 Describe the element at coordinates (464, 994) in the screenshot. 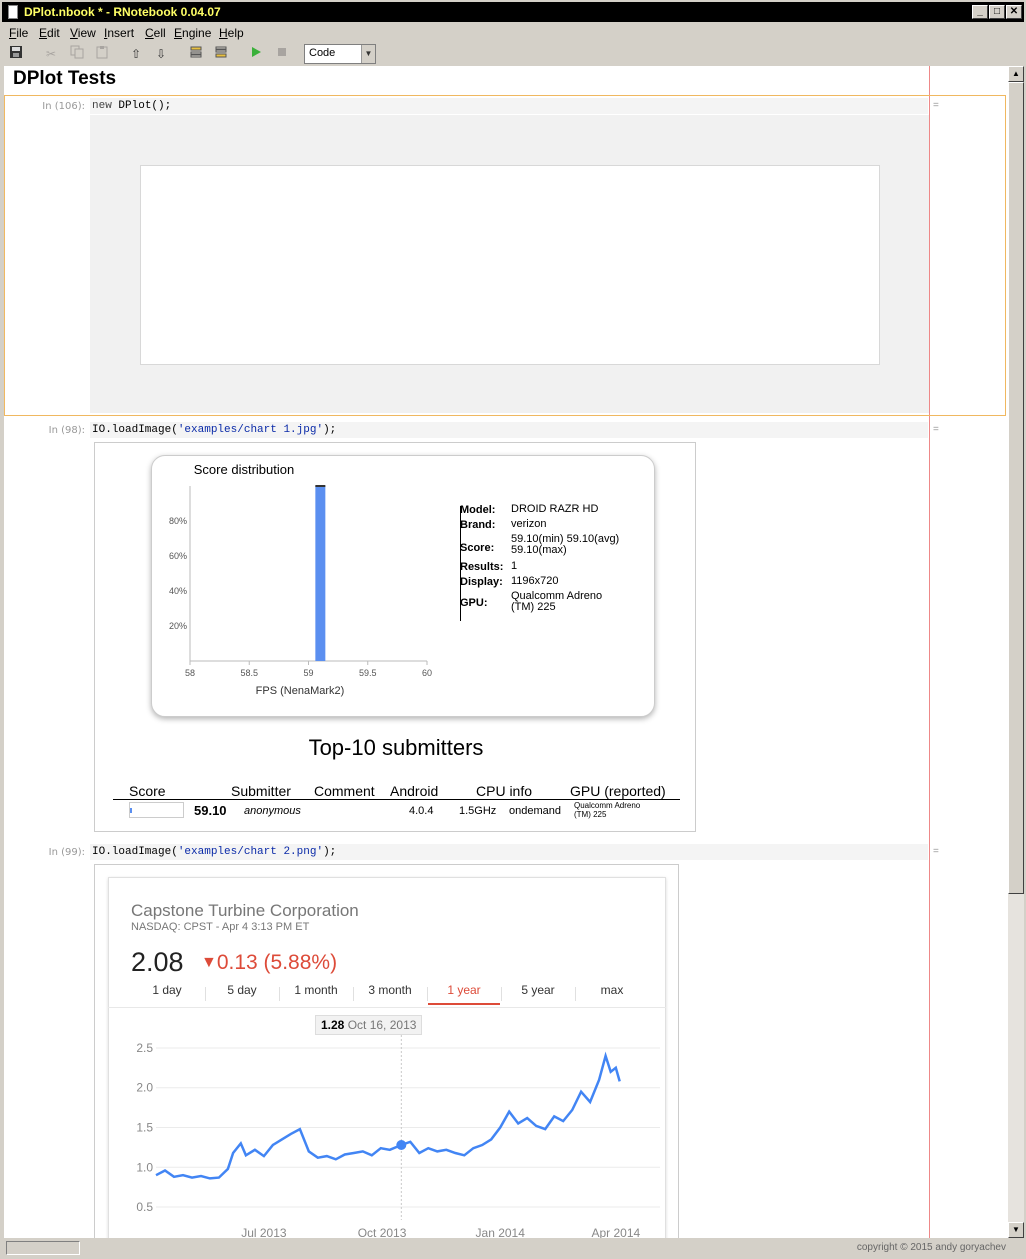

I see `tab-1-year: 1 year` at that location.